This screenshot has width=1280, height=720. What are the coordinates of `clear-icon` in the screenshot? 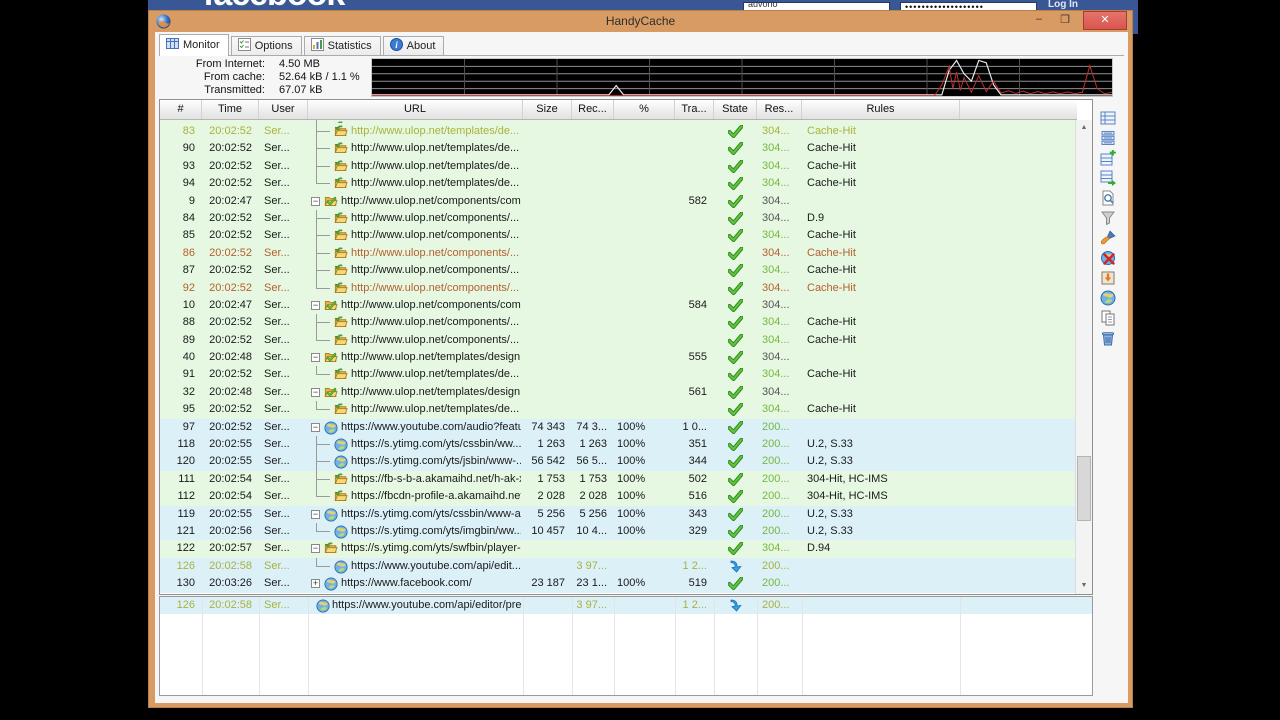 It's located at (1108, 238).